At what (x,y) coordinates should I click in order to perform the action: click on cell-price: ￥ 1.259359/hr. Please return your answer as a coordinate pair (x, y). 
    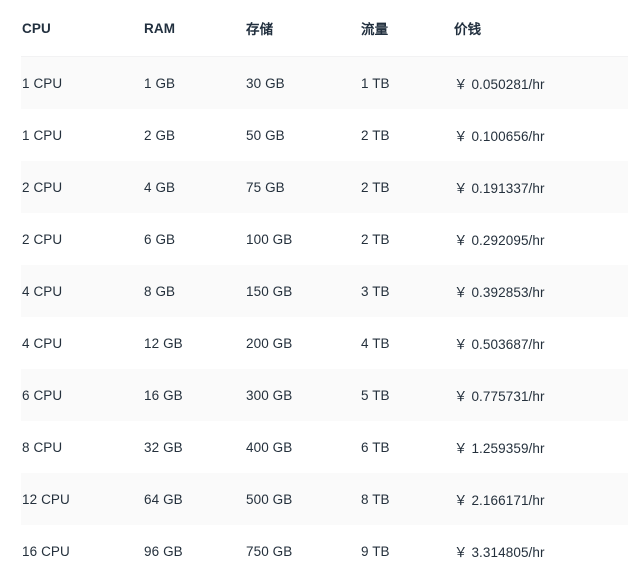
    Looking at the image, I should click on (540, 447).